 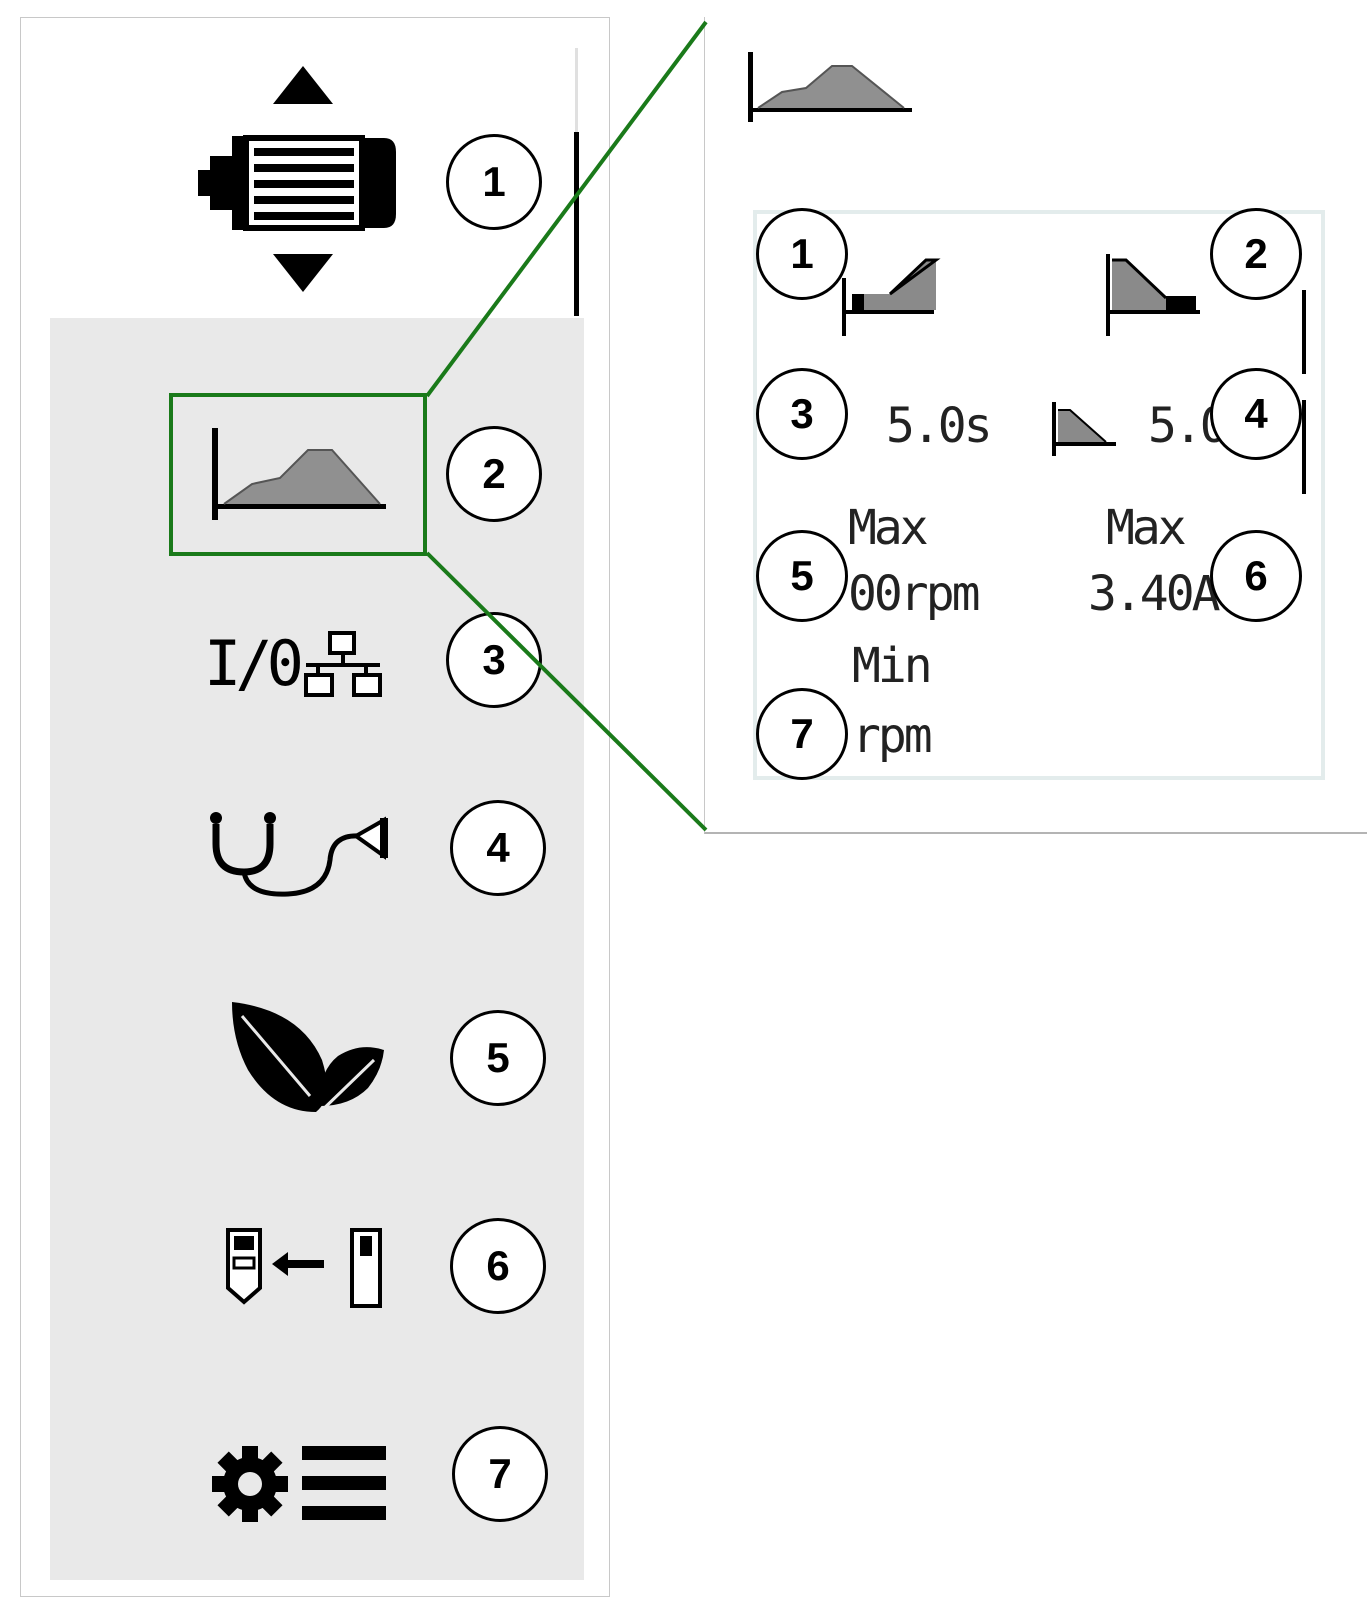 I want to click on motor-speed-icon, so click(x=297, y=179).